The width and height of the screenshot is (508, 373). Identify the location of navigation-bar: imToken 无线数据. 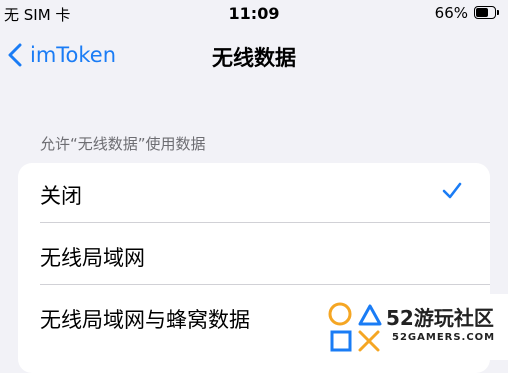
(254, 55).